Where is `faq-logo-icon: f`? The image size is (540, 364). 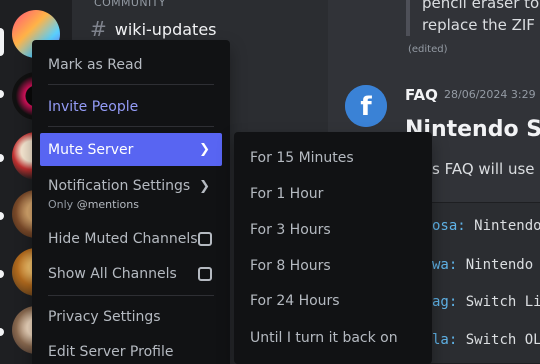 faq-logo-icon: f is located at coordinates (366, 106).